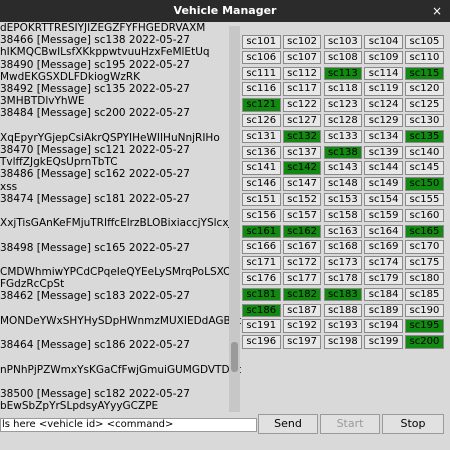  What do you see at coordinates (302, 42) in the screenshot?
I see `vehicle-cell-sc102: sc102` at bounding box center [302, 42].